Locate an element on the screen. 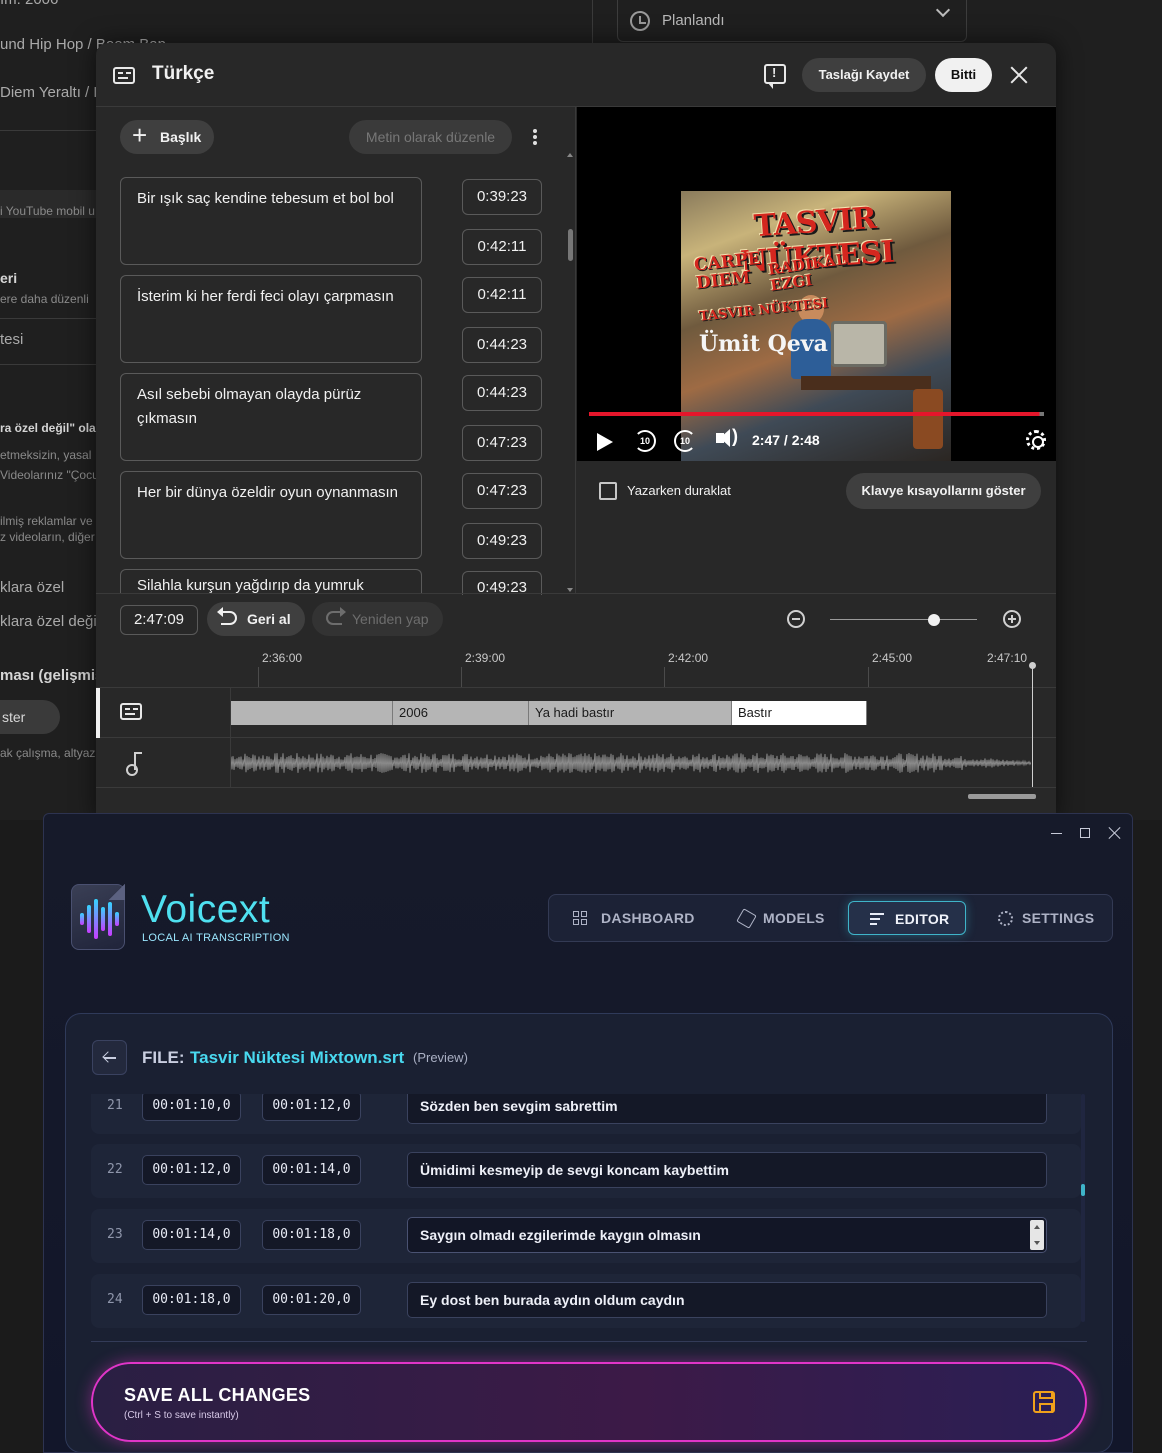 Image resolution: width=1162 pixels, height=1453 pixels. voicext-logo-icon is located at coordinates (98, 917).